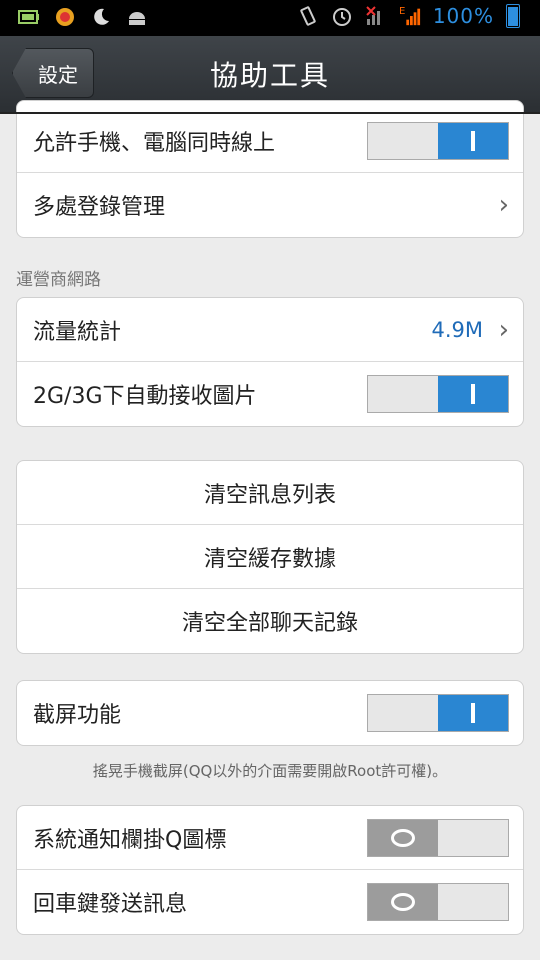 Image resolution: width=540 pixels, height=960 pixels. I want to click on setting-label: 2G/3G下自動接收圖片, so click(145, 396).